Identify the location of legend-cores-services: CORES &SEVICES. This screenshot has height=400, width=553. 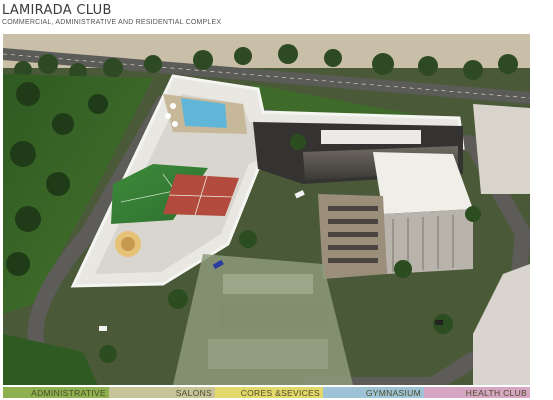
(269, 392).